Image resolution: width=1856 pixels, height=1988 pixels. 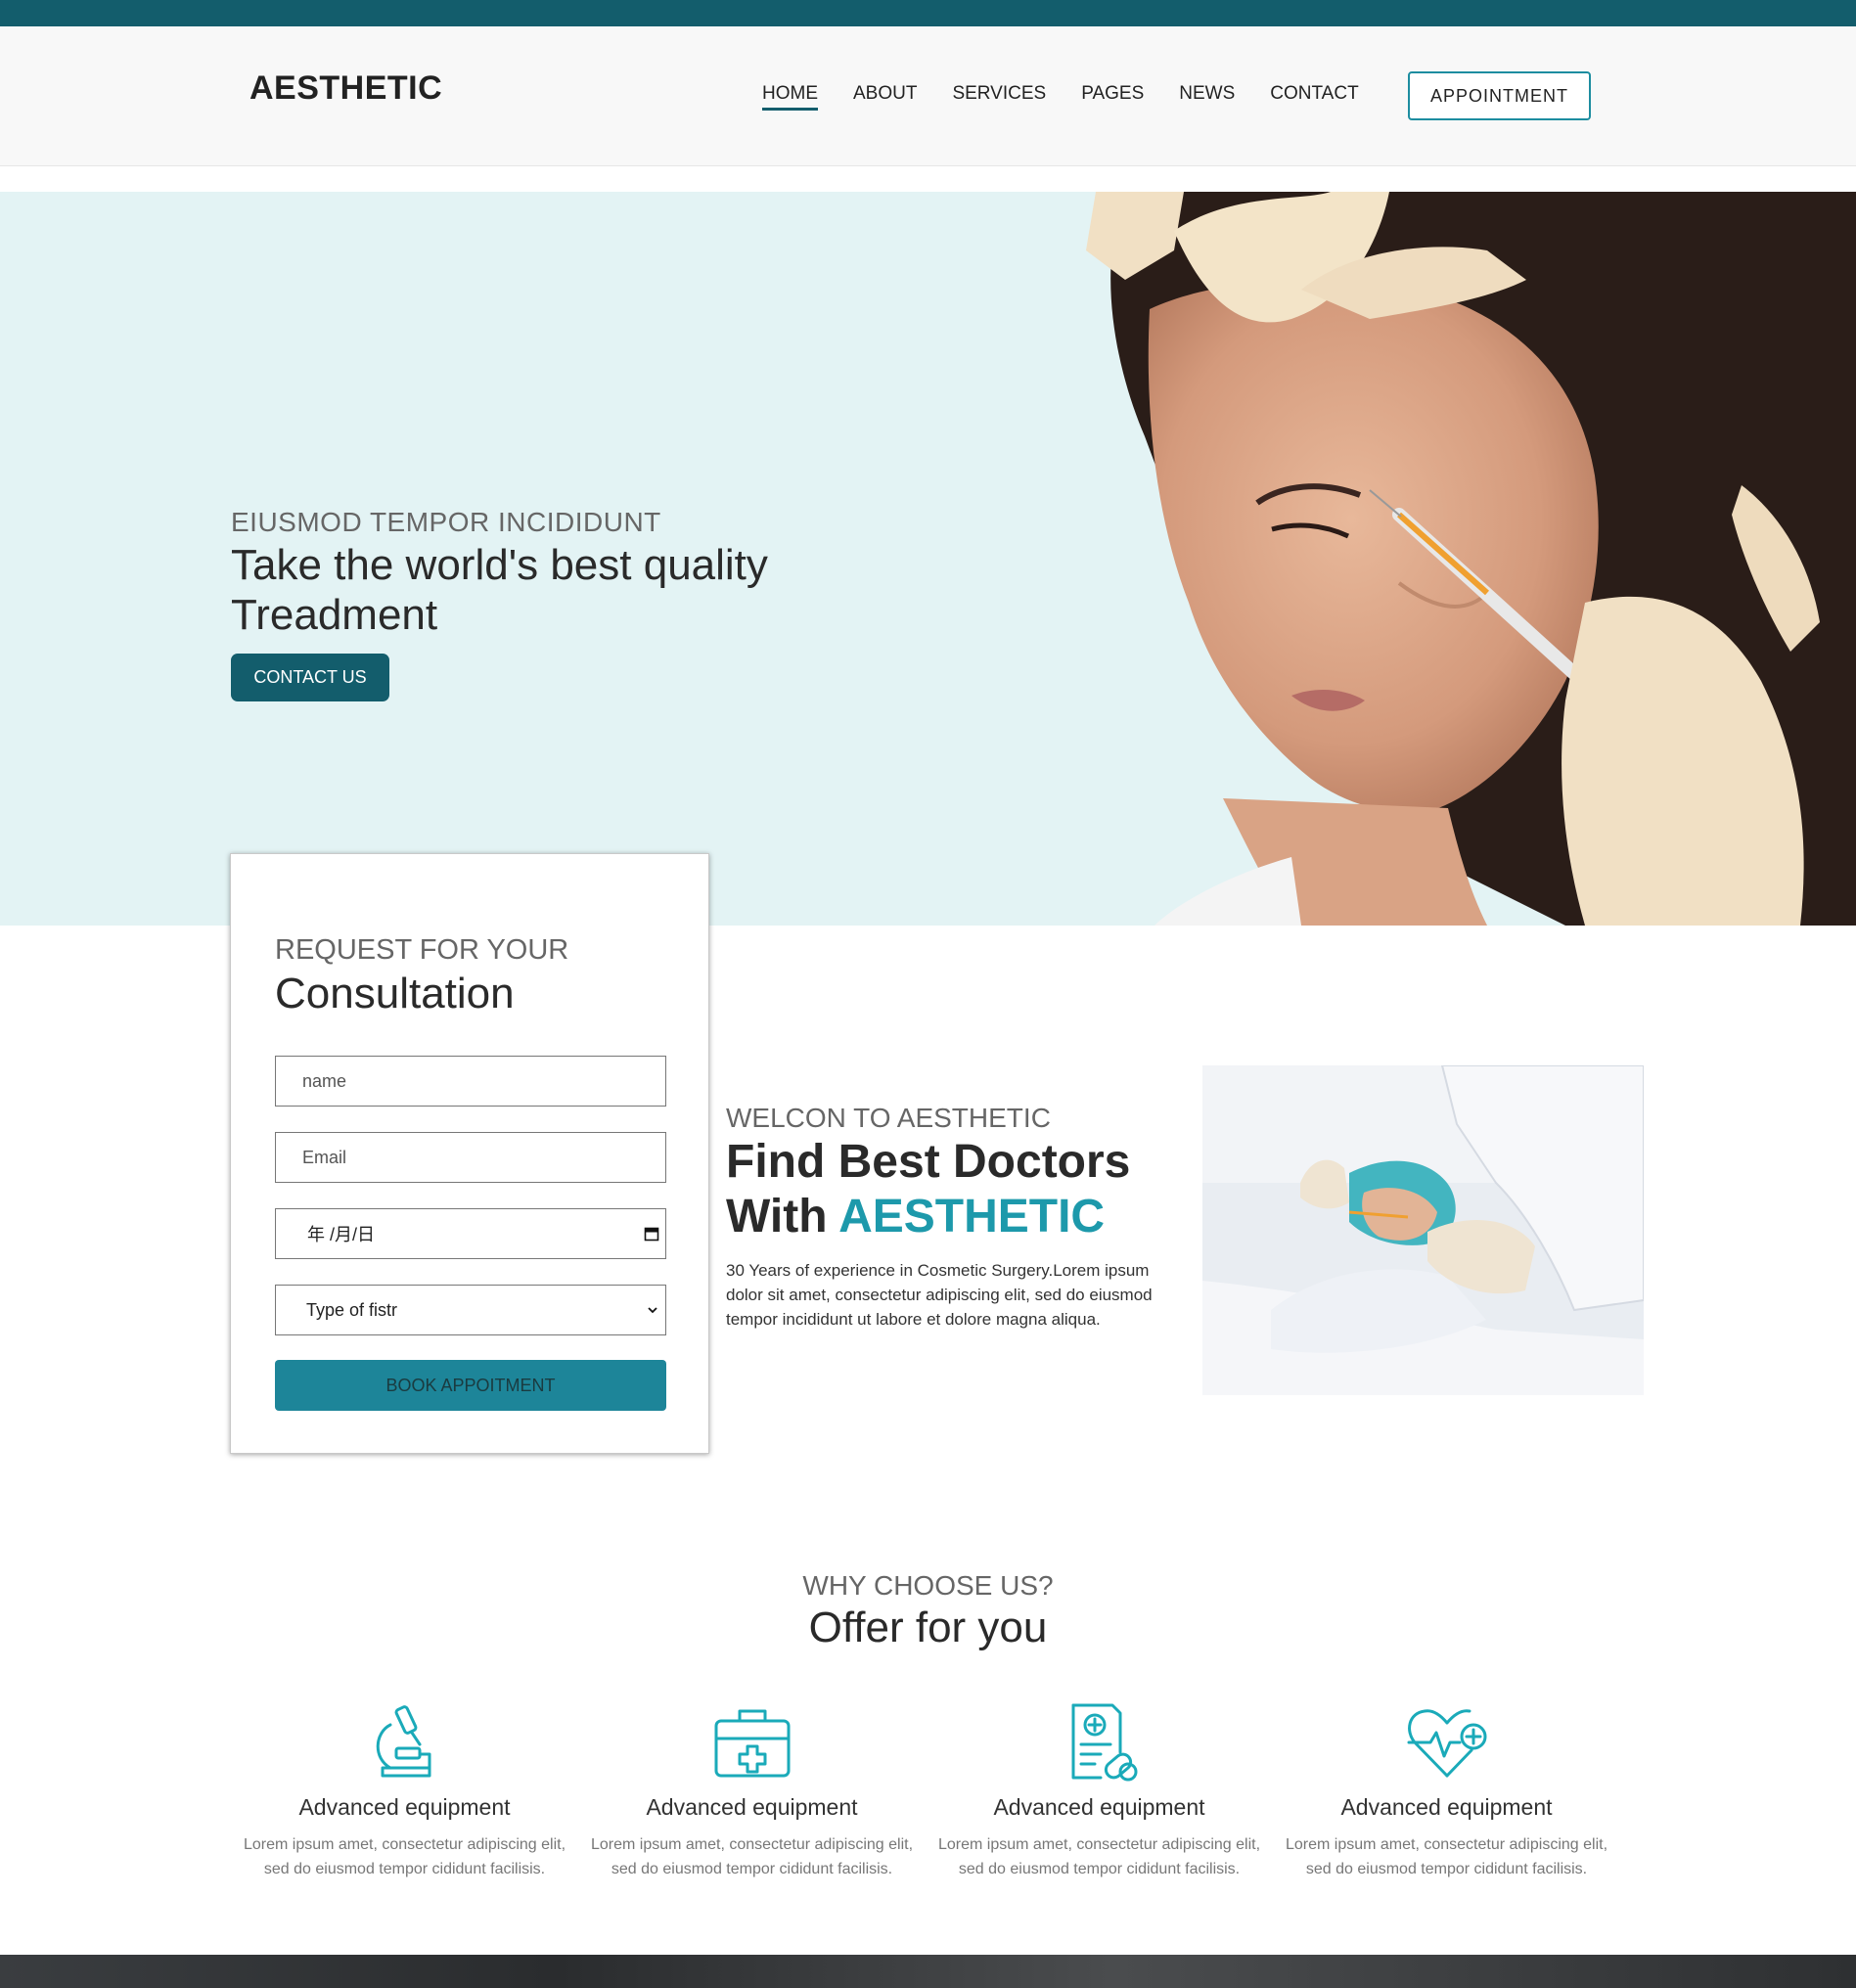 What do you see at coordinates (446, 522) in the screenshot?
I see `hero-subtitle: EIUSMOD TEMPOR INCIDIDUNT` at bounding box center [446, 522].